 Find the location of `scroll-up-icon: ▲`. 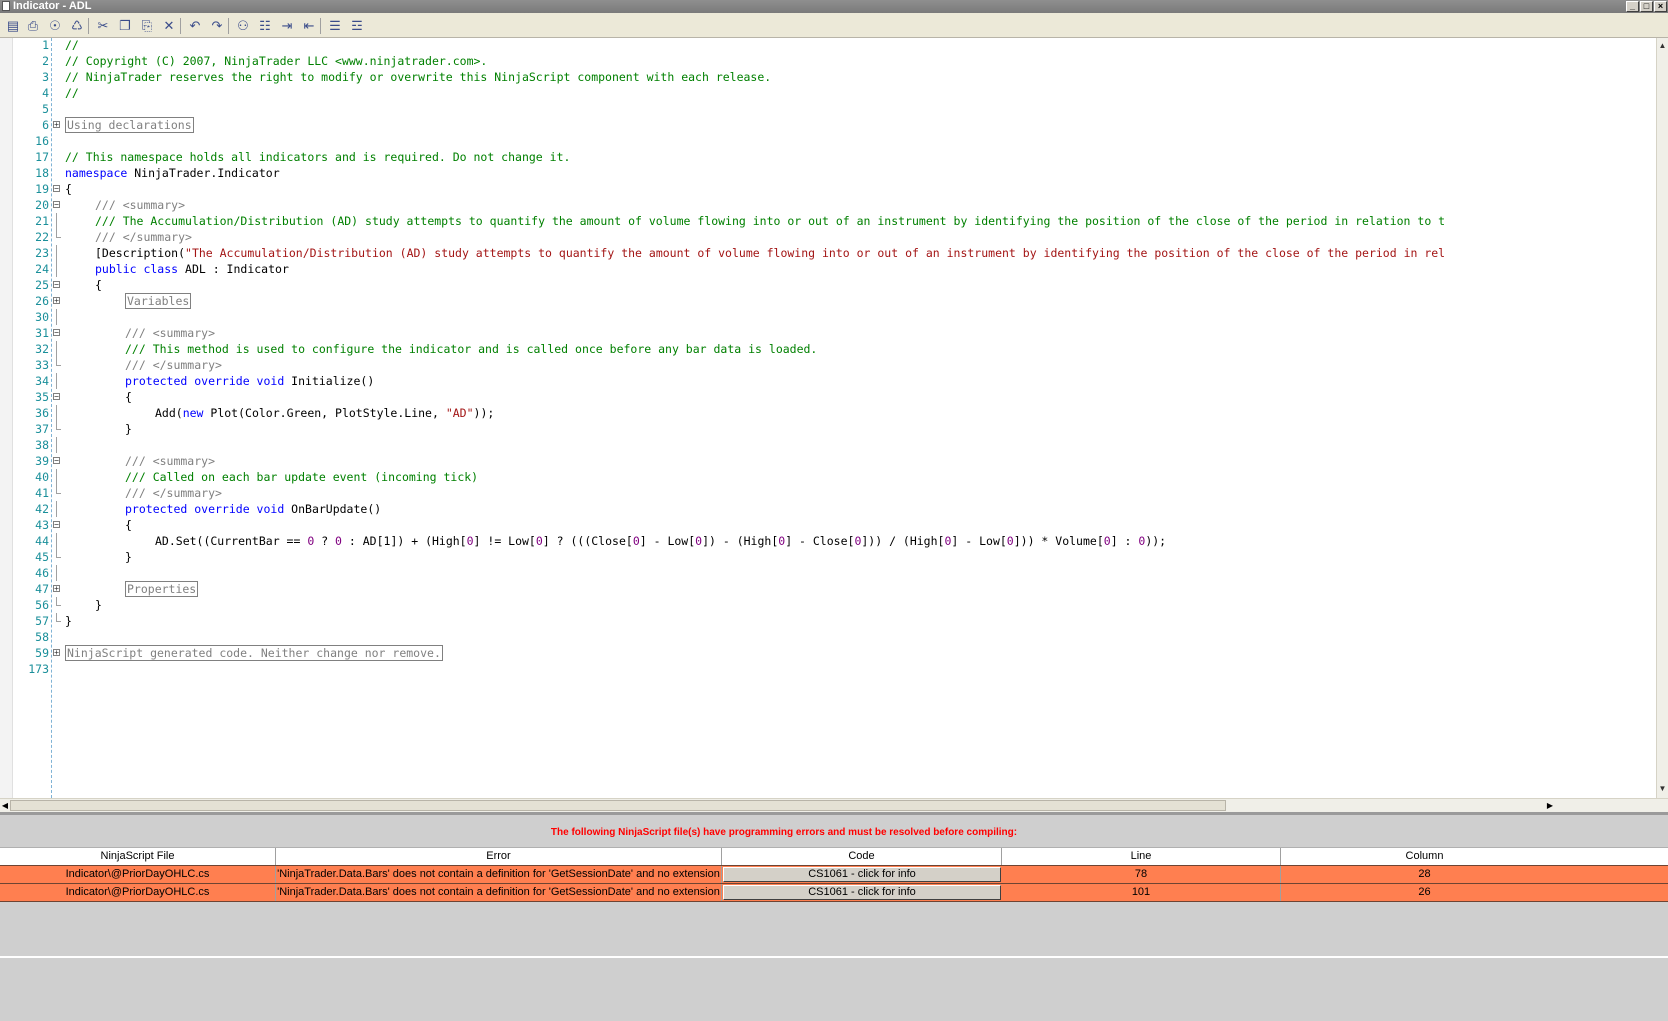

scroll-up-icon: ▲ is located at coordinates (1662, 45).